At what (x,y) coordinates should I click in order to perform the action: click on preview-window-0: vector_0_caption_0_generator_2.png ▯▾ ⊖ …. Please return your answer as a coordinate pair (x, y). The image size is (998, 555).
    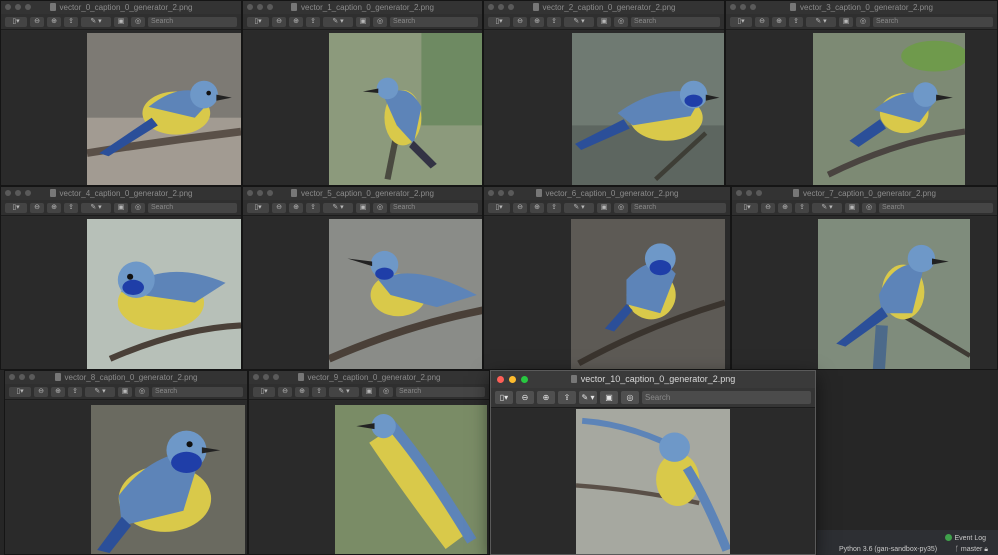
    Looking at the image, I should click on (121, 93).